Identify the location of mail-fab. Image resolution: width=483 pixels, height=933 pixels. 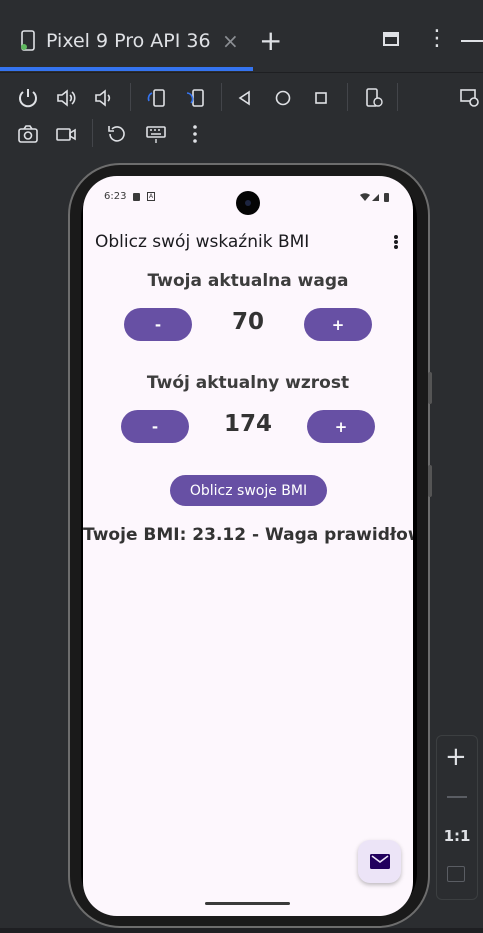
(379, 861).